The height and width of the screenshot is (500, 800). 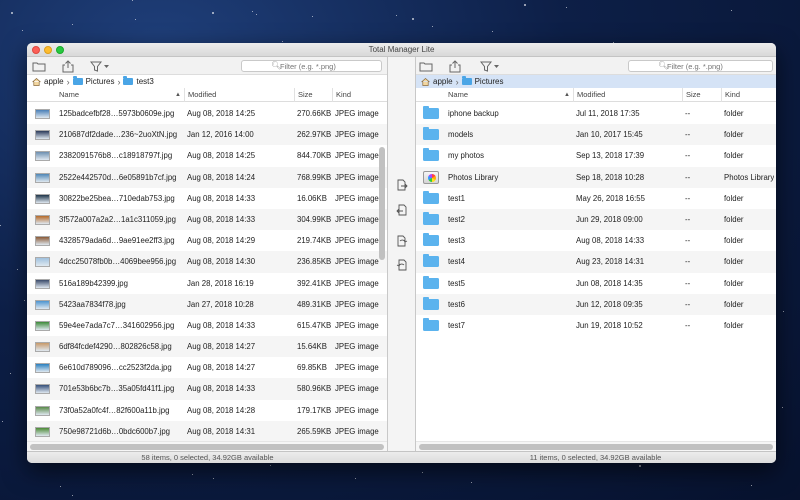 What do you see at coordinates (401, 50) in the screenshot?
I see `title-bar: Total Manager Lite` at bounding box center [401, 50].